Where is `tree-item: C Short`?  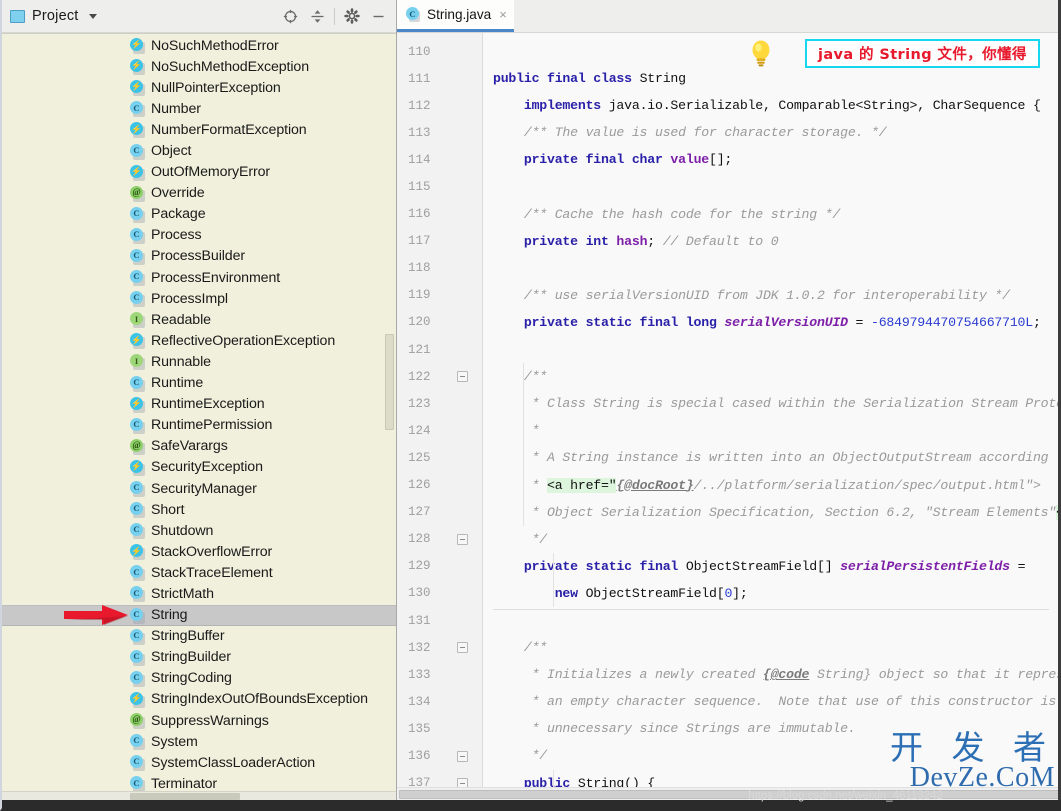 tree-item: C Short is located at coordinates (199, 509).